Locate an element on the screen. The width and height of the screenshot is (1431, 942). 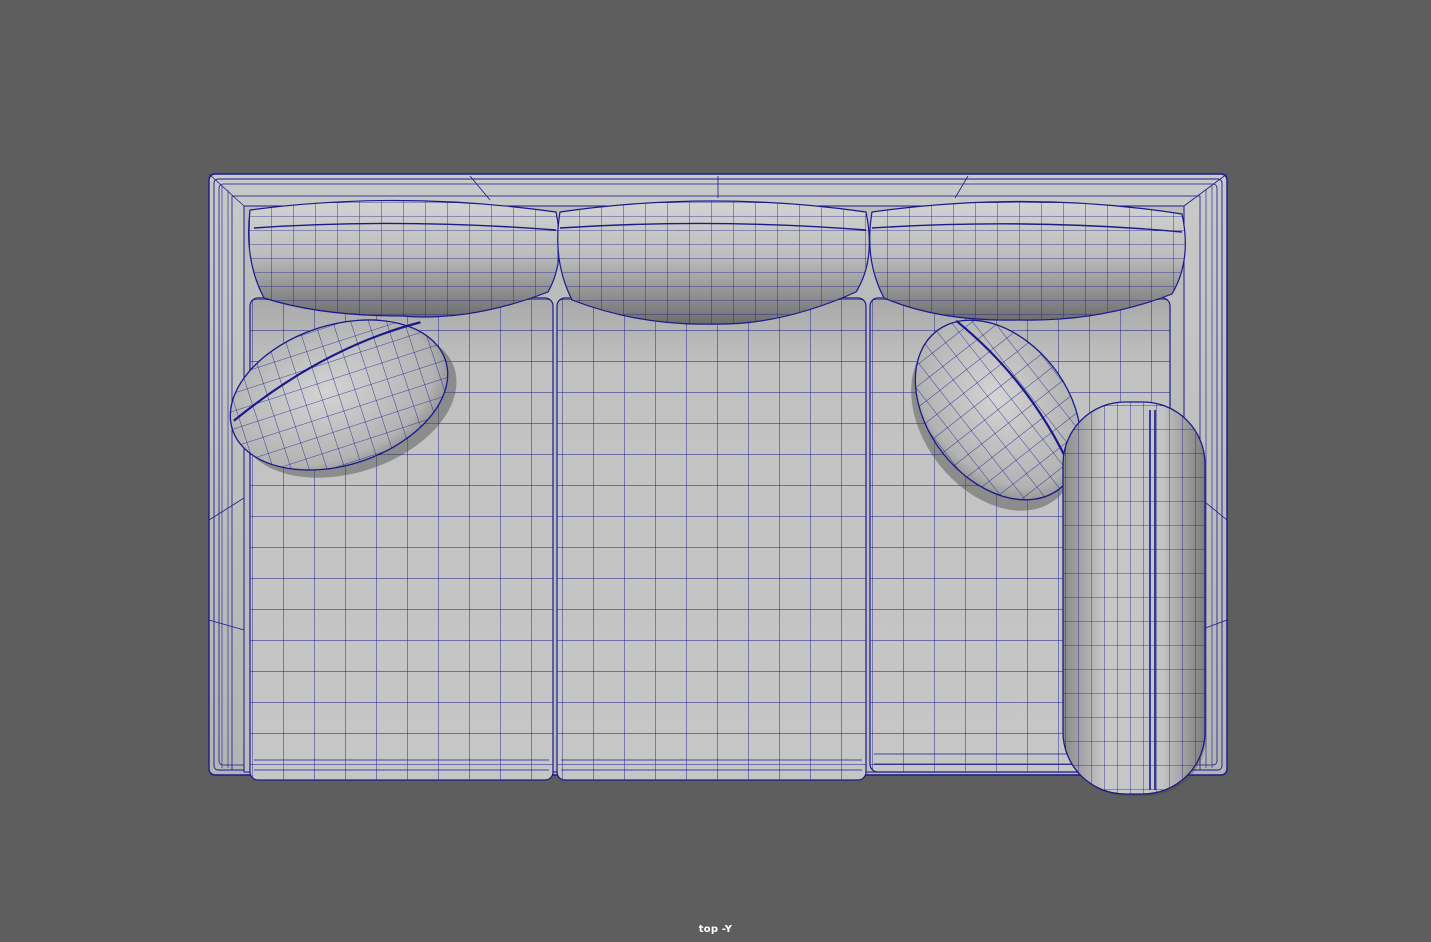
back-cushion-middle is located at coordinates (713, 262).